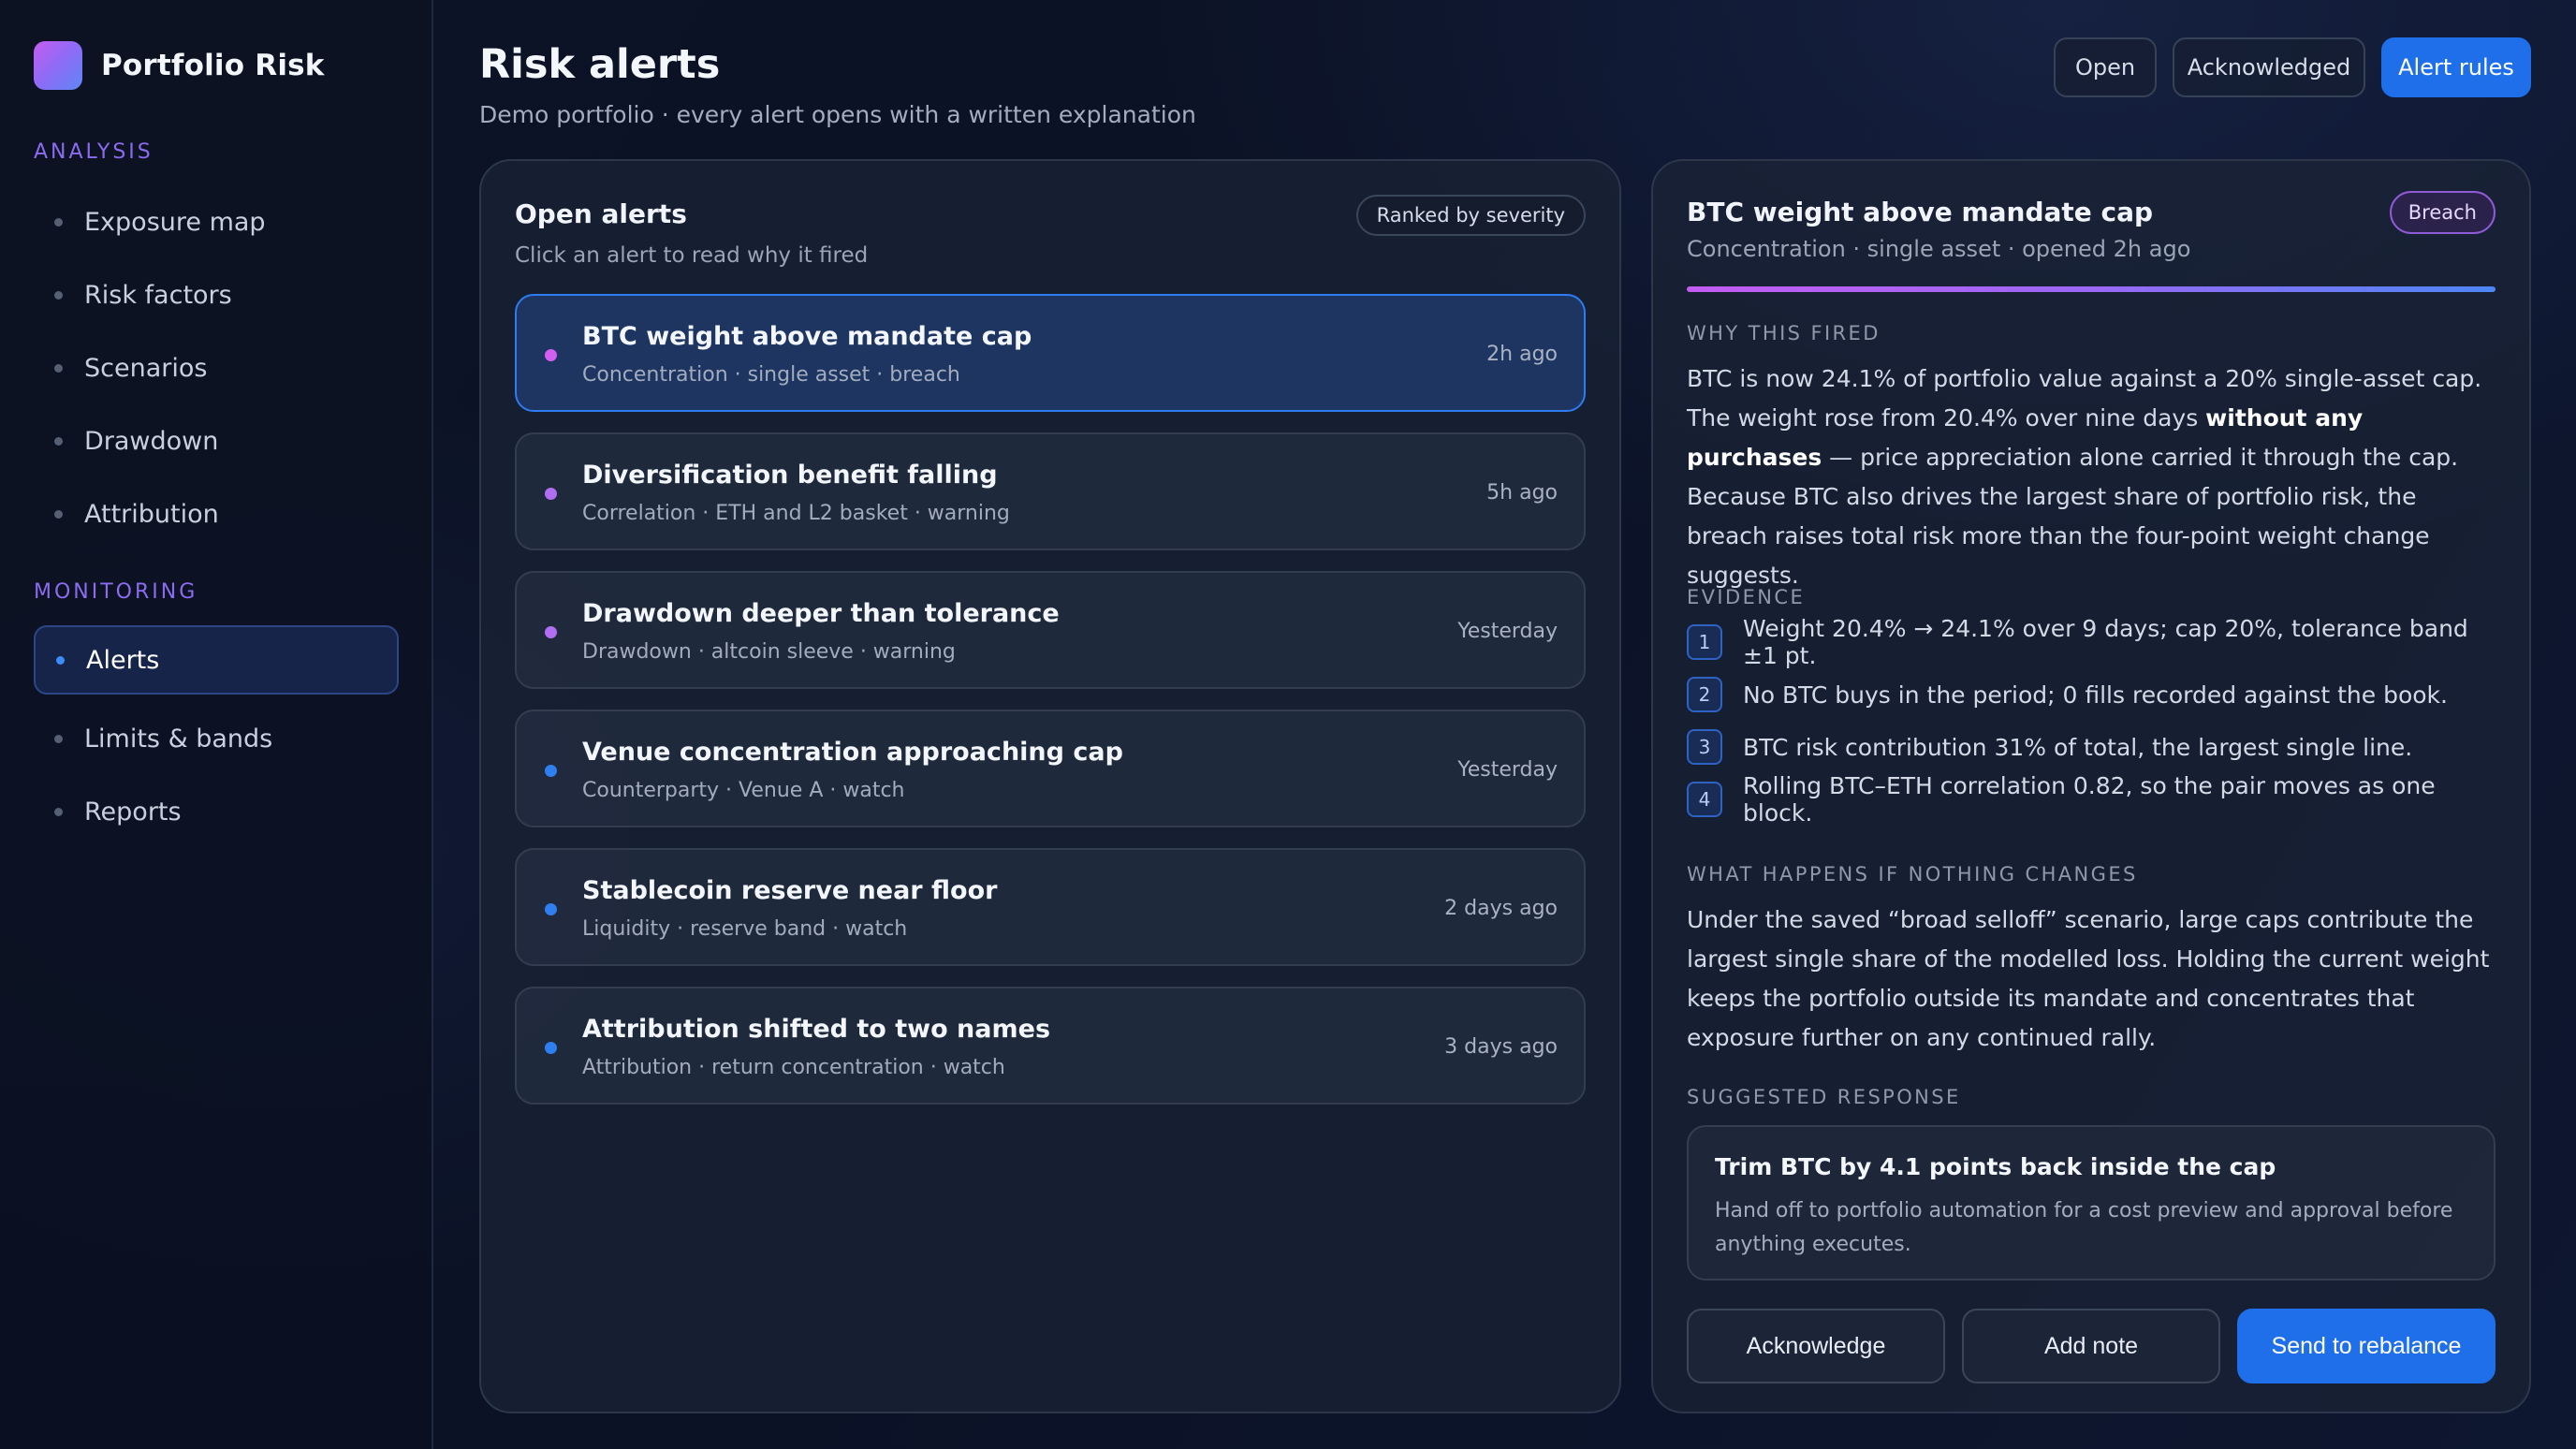  What do you see at coordinates (1704, 799) in the screenshot?
I see `evidence-number: 4` at bounding box center [1704, 799].